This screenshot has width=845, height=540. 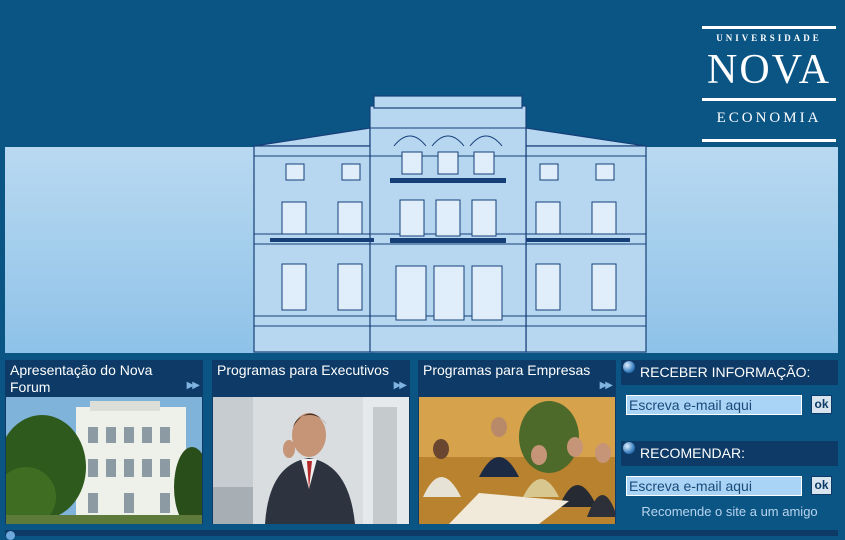 I want to click on photo-meeting, so click(x=517, y=460).